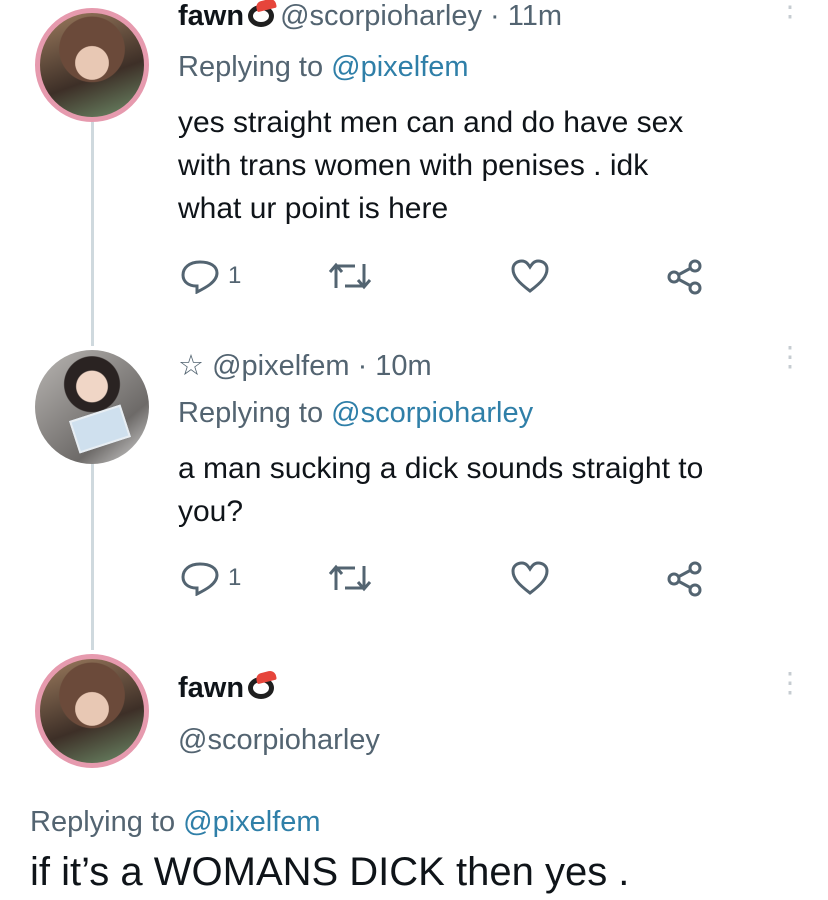 The width and height of the screenshot is (828, 900). I want to click on replying-handle-link: @scorpioharley, so click(432, 413).